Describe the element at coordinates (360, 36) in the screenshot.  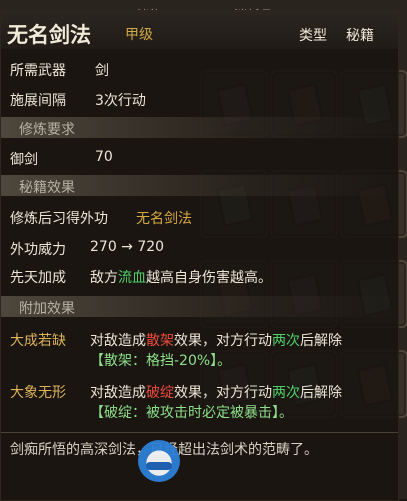
I see `item-type-value: 秘籍` at that location.